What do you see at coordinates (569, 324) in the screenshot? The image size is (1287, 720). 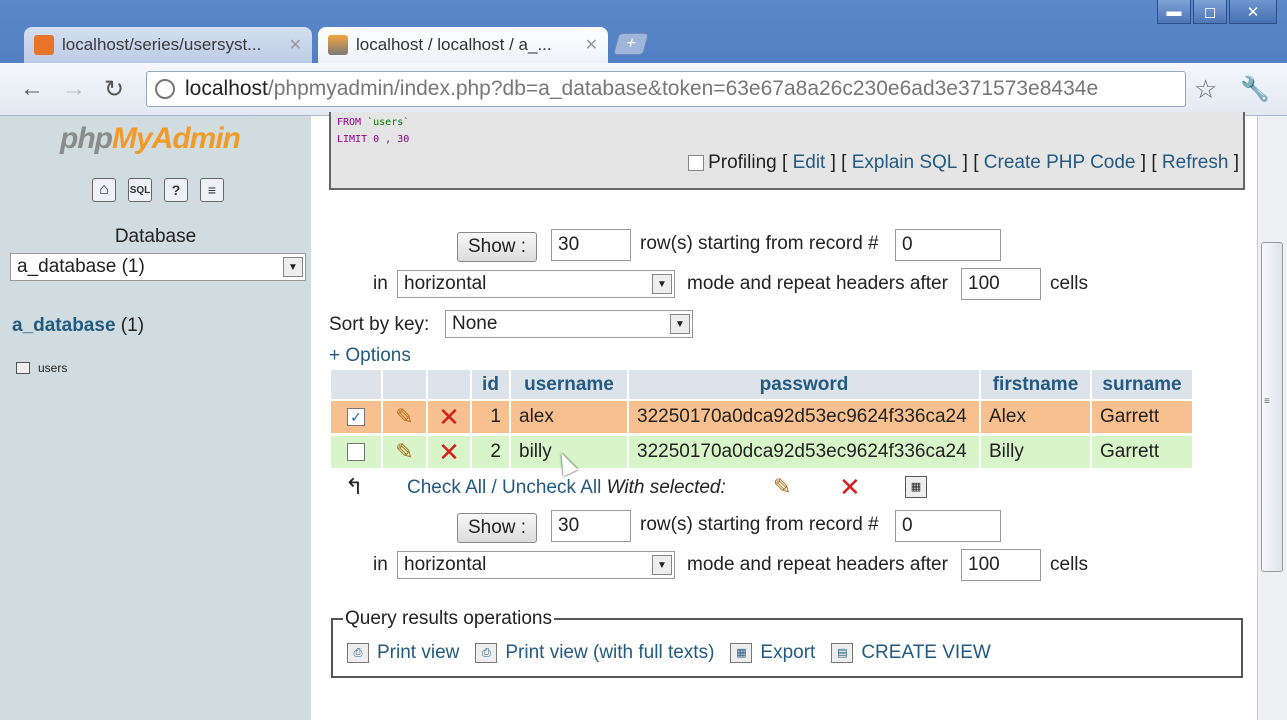 I see `sort-key-select: None ▼` at bounding box center [569, 324].